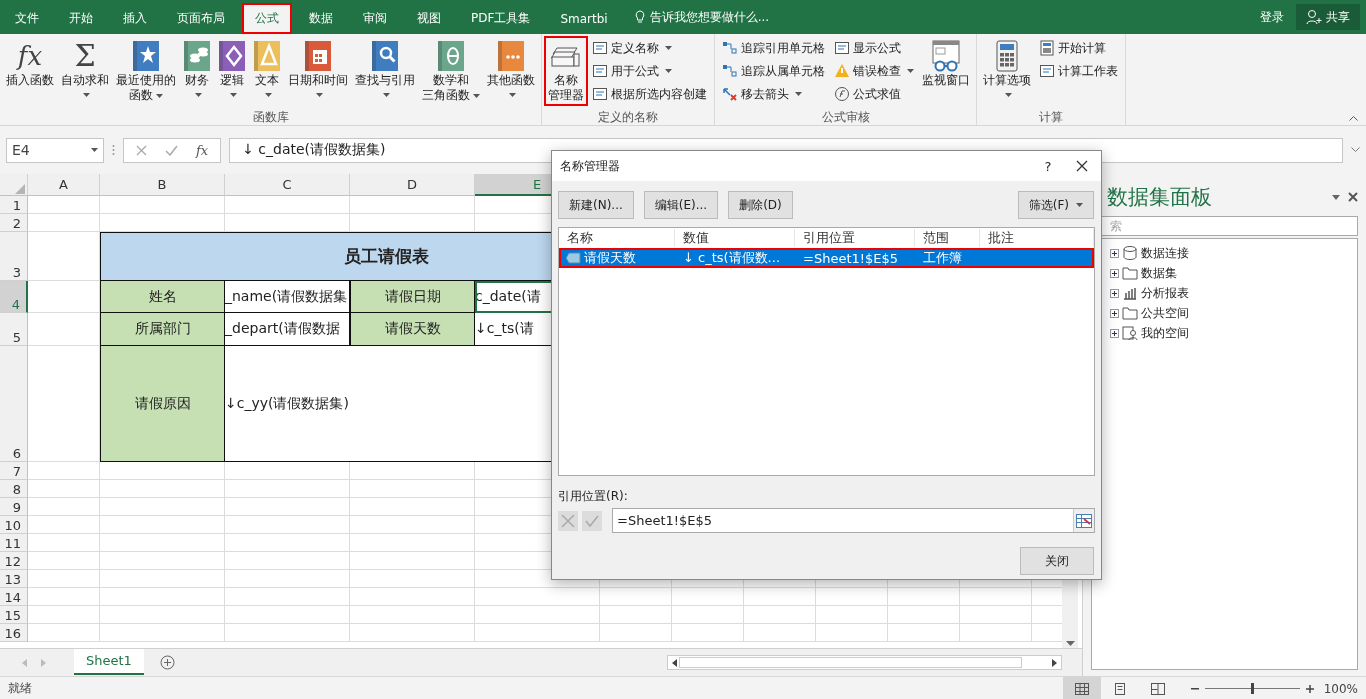  I want to click on field-label: 所属部门, so click(162, 329).